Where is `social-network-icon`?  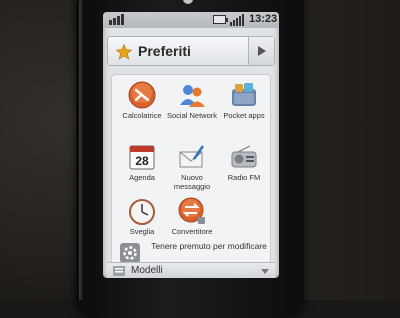
social-network-icon is located at coordinates (192, 96).